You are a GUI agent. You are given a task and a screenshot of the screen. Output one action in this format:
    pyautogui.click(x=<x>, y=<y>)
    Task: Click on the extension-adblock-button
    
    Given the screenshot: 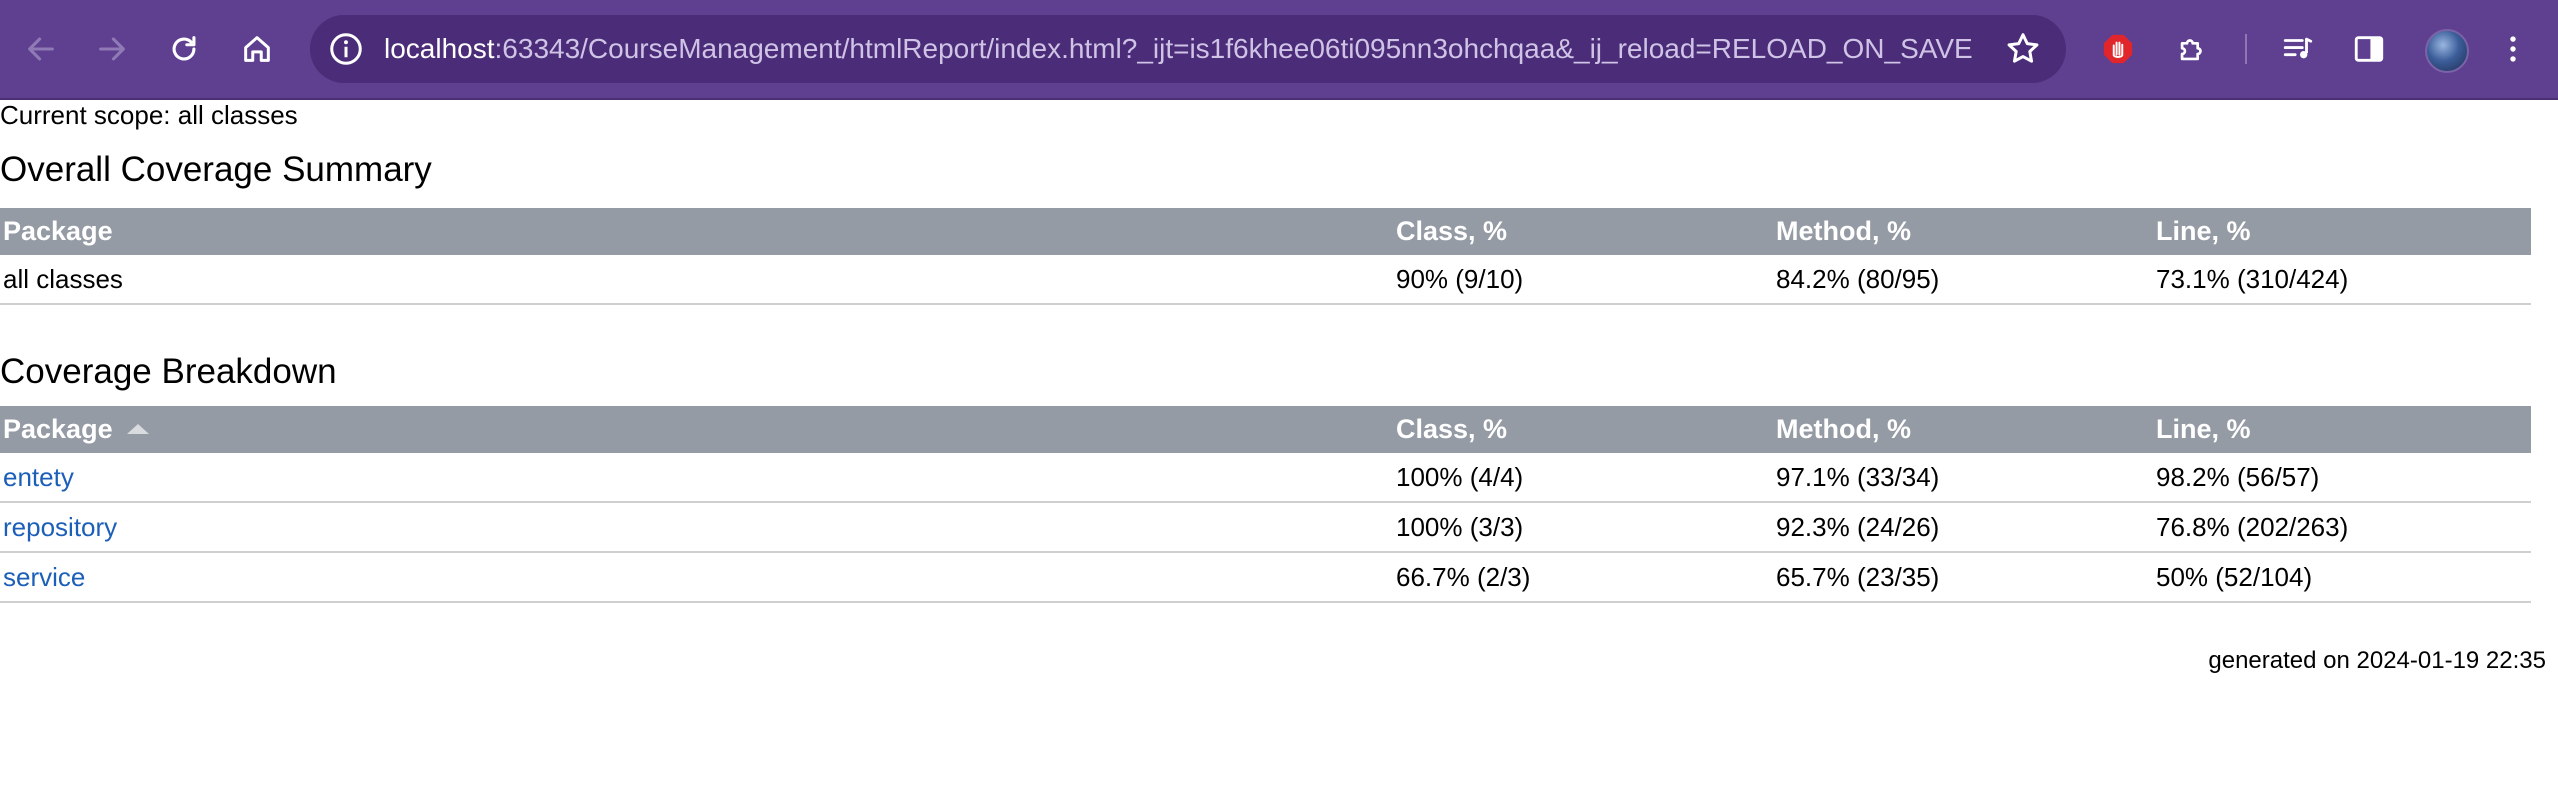 What is the action you would take?
    pyautogui.click(x=2118, y=49)
    